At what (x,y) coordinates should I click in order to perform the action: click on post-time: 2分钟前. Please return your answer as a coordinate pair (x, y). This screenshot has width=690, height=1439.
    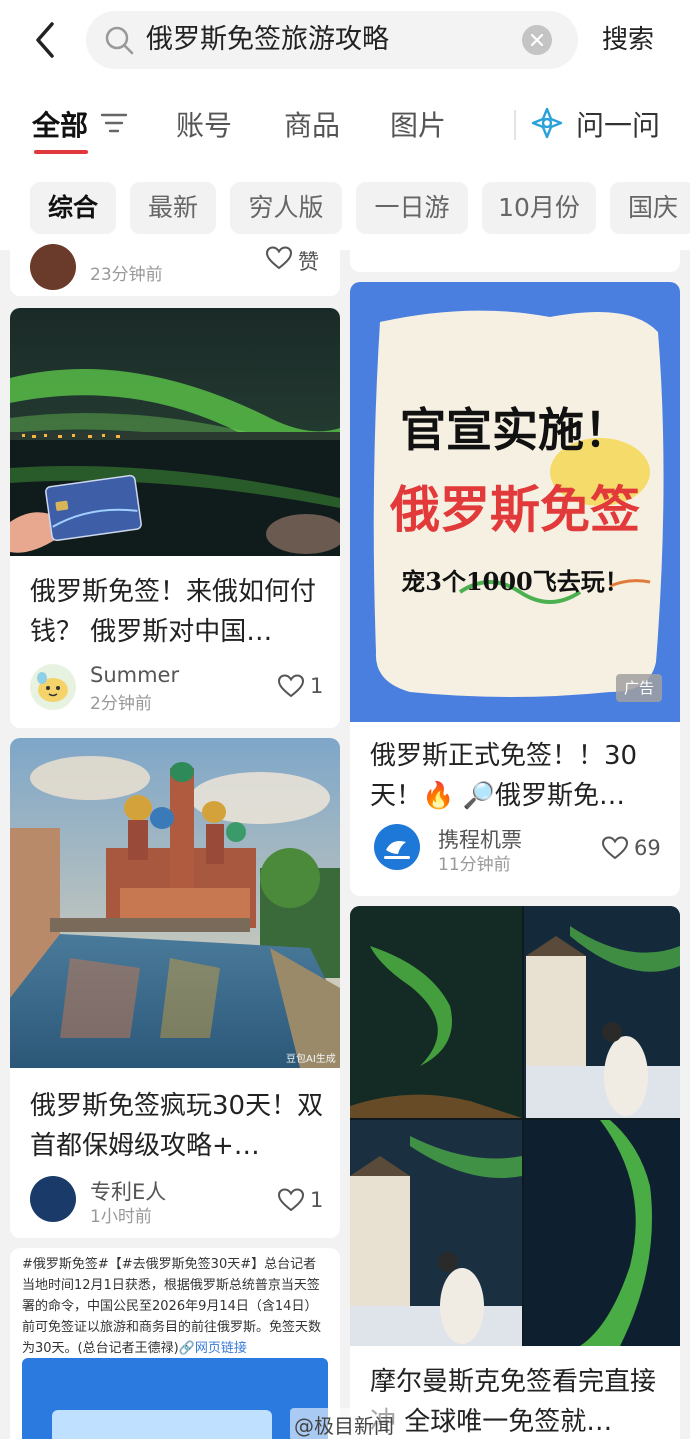
    Looking at the image, I should click on (121, 704).